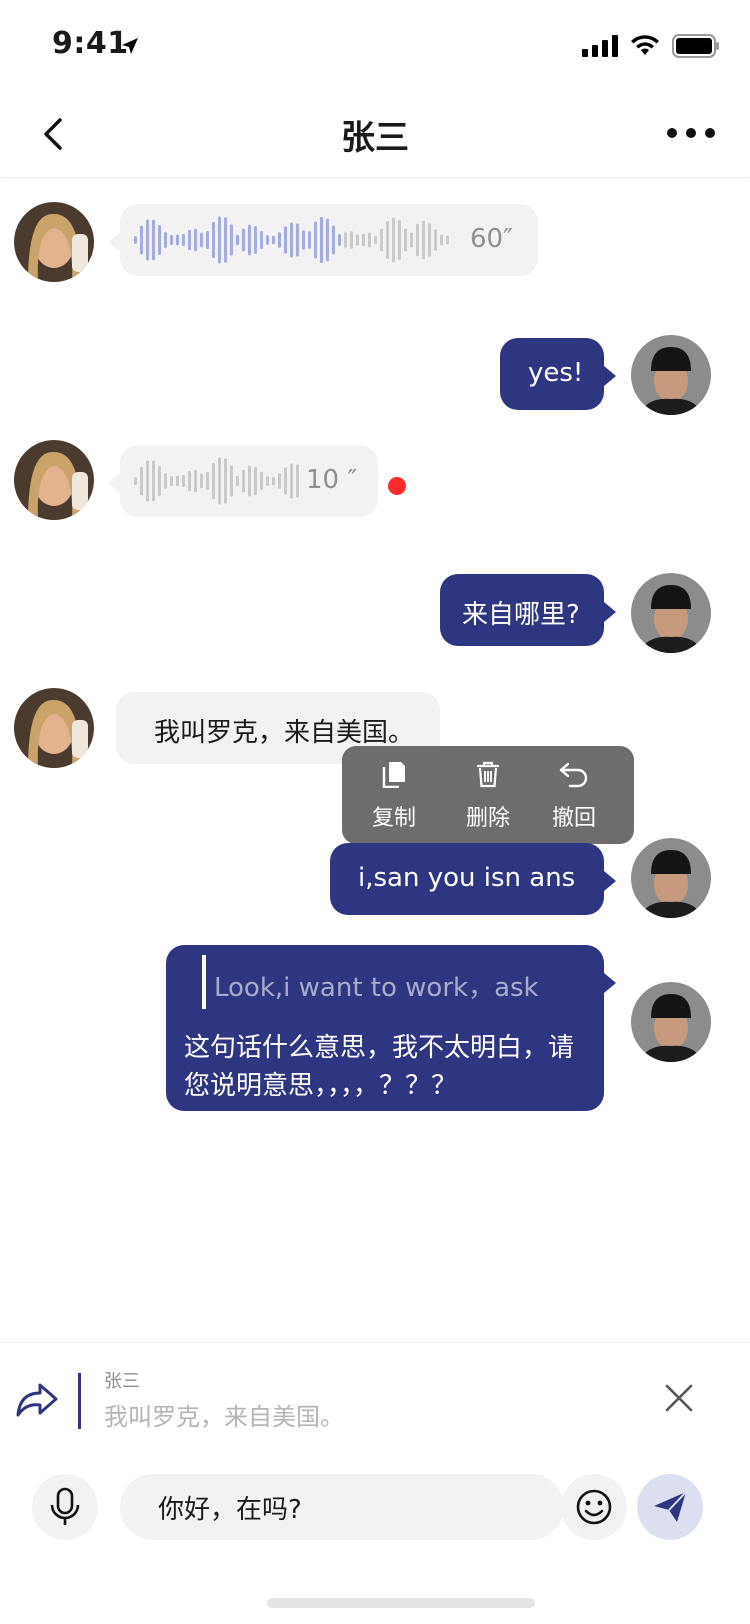 The image size is (750, 1624). Describe the element at coordinates (375, 138) in the screenshot. I see `page-title: 张三` at that location.